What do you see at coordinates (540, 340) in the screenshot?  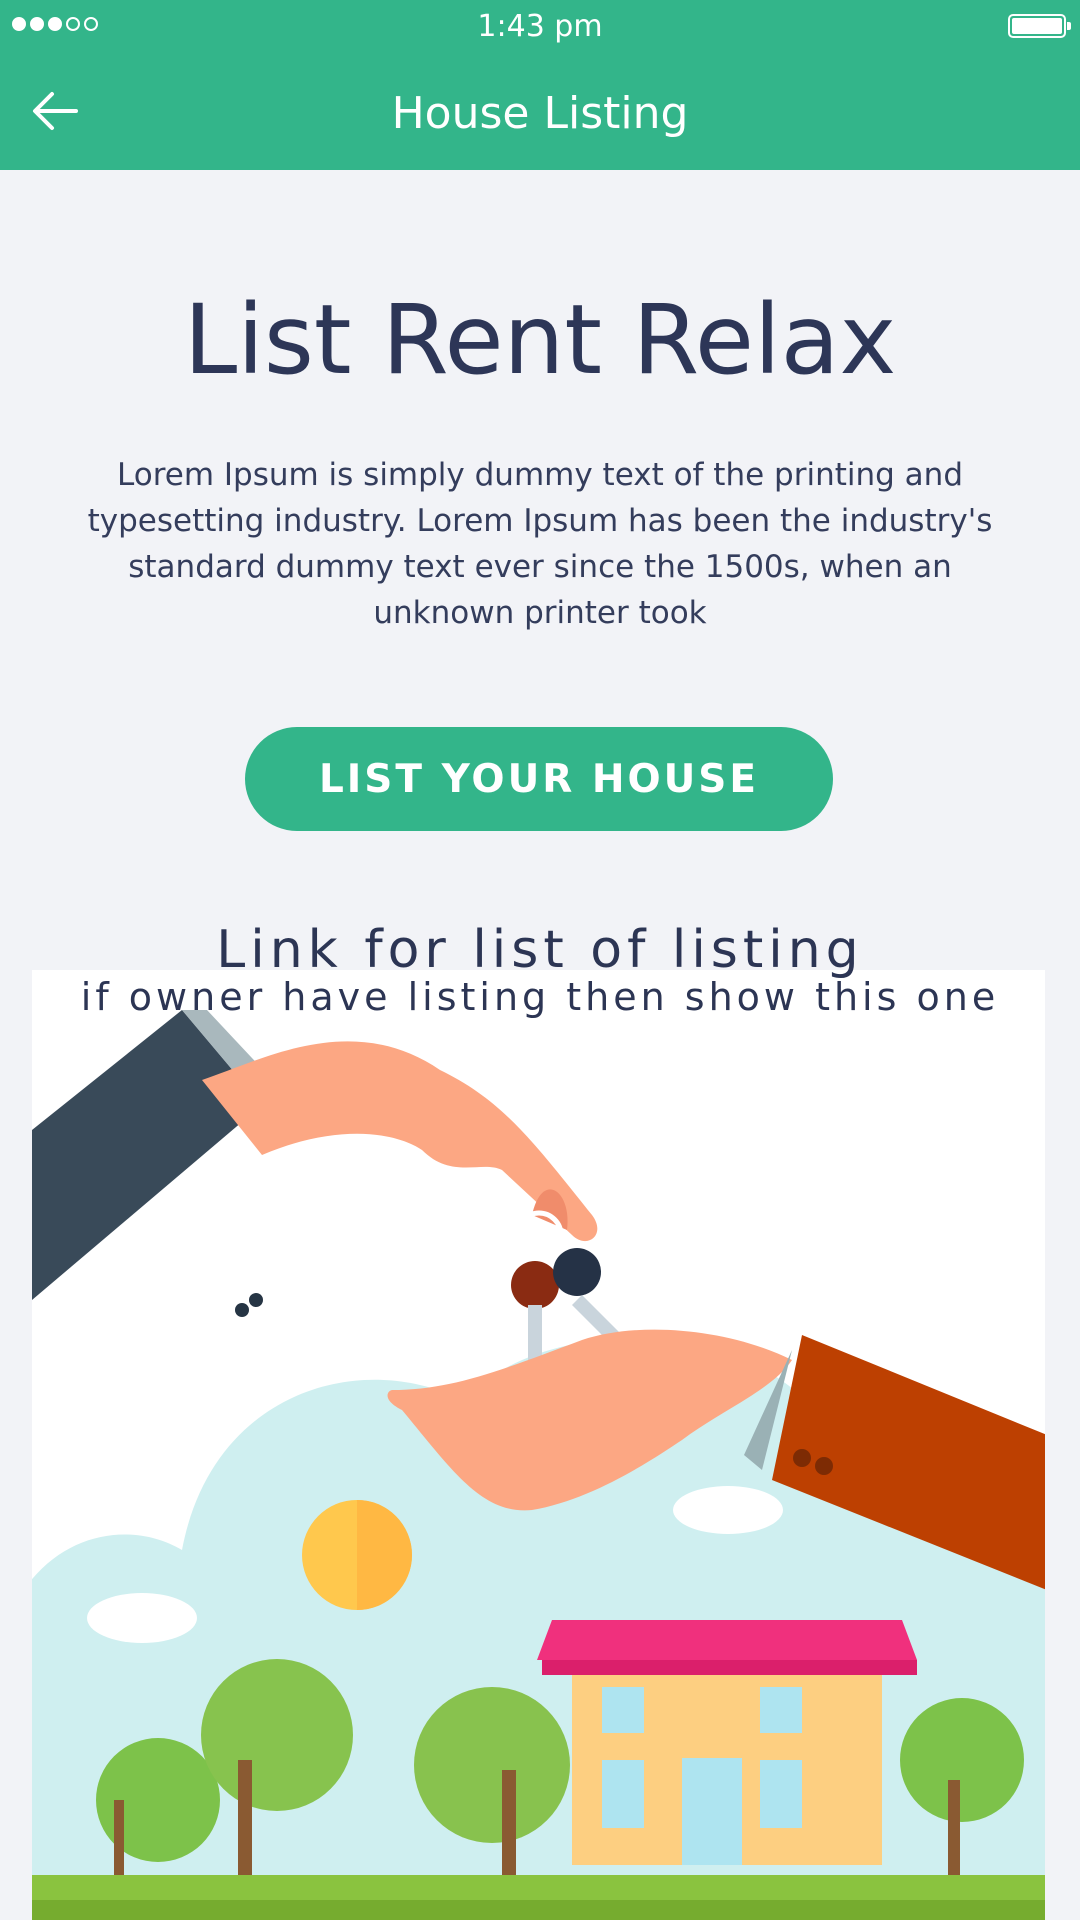 I see `hero-title: List Rent Relax` at bounding box center [540, 340].